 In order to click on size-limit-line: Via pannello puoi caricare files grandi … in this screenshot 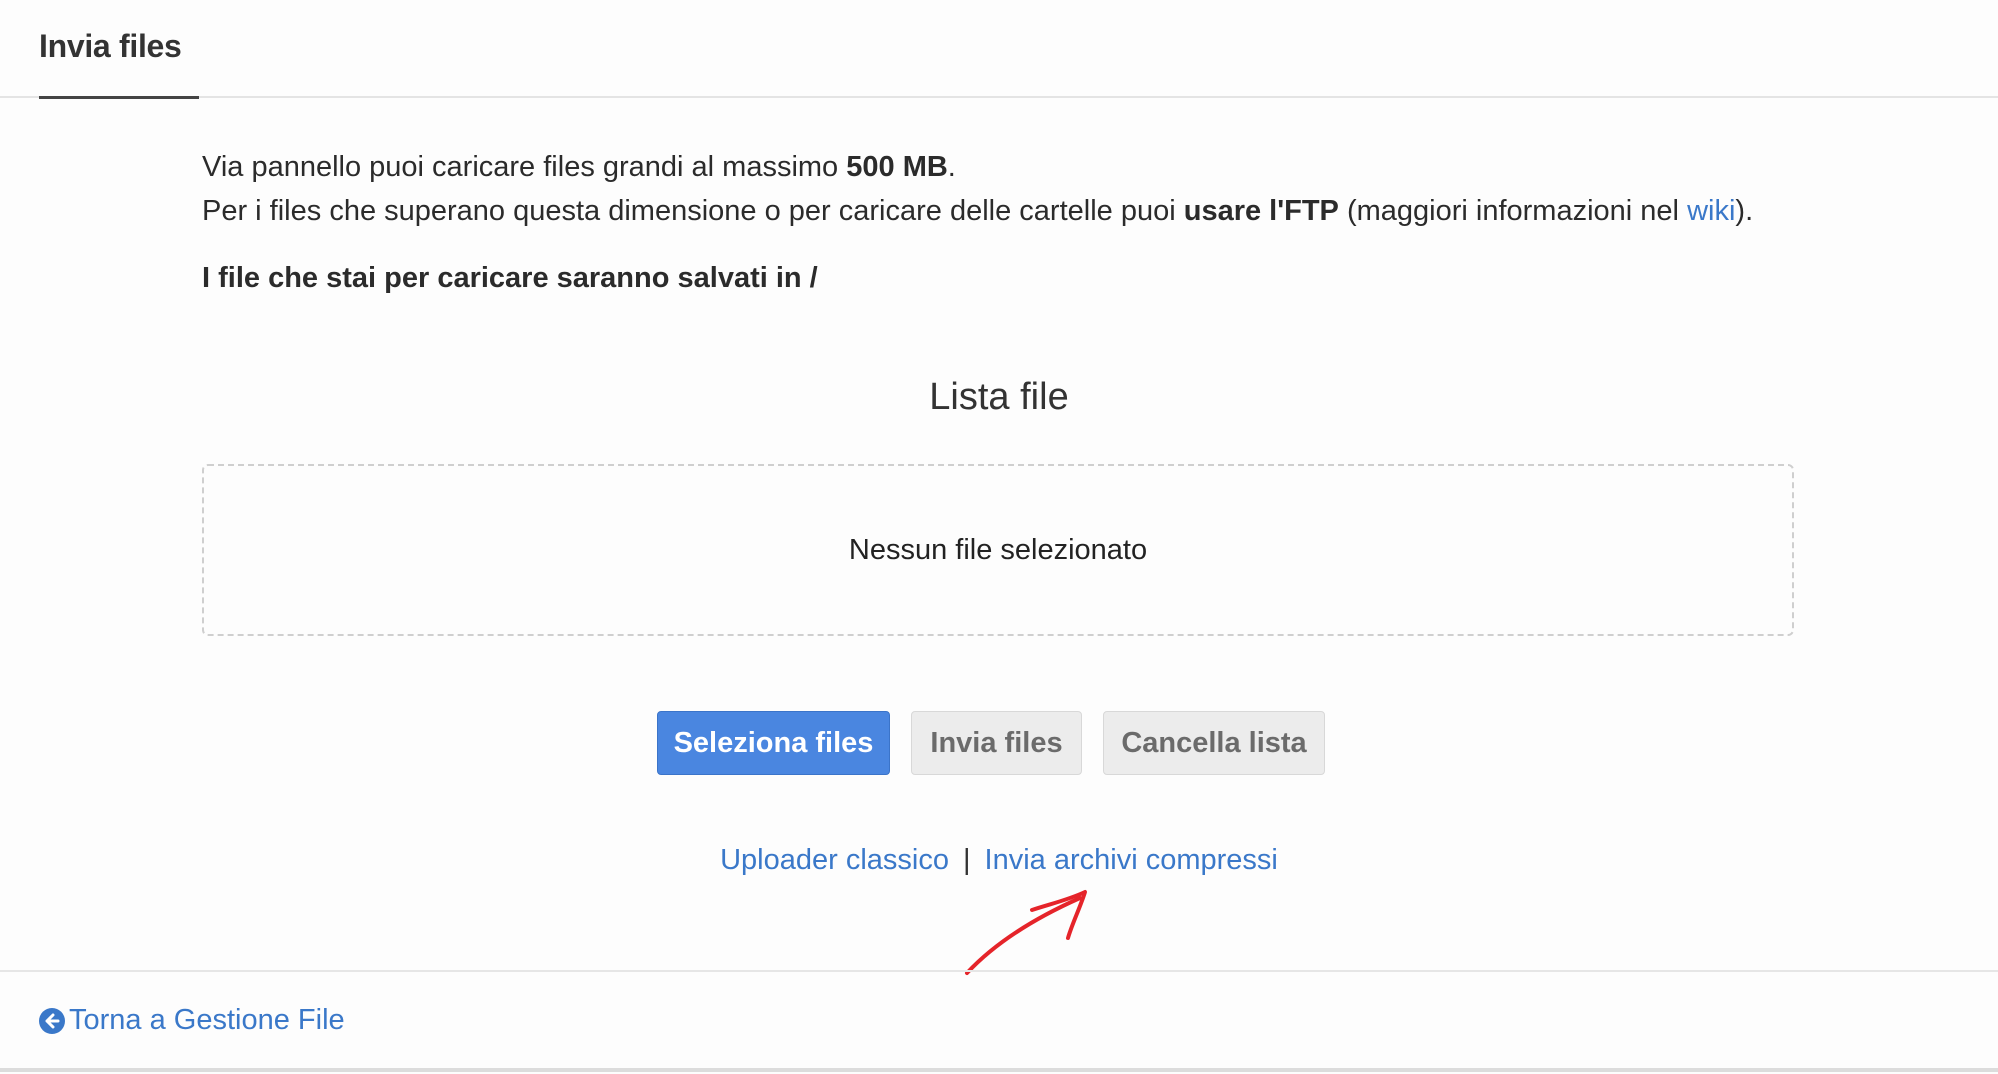, I will do `click(977, 167)`.